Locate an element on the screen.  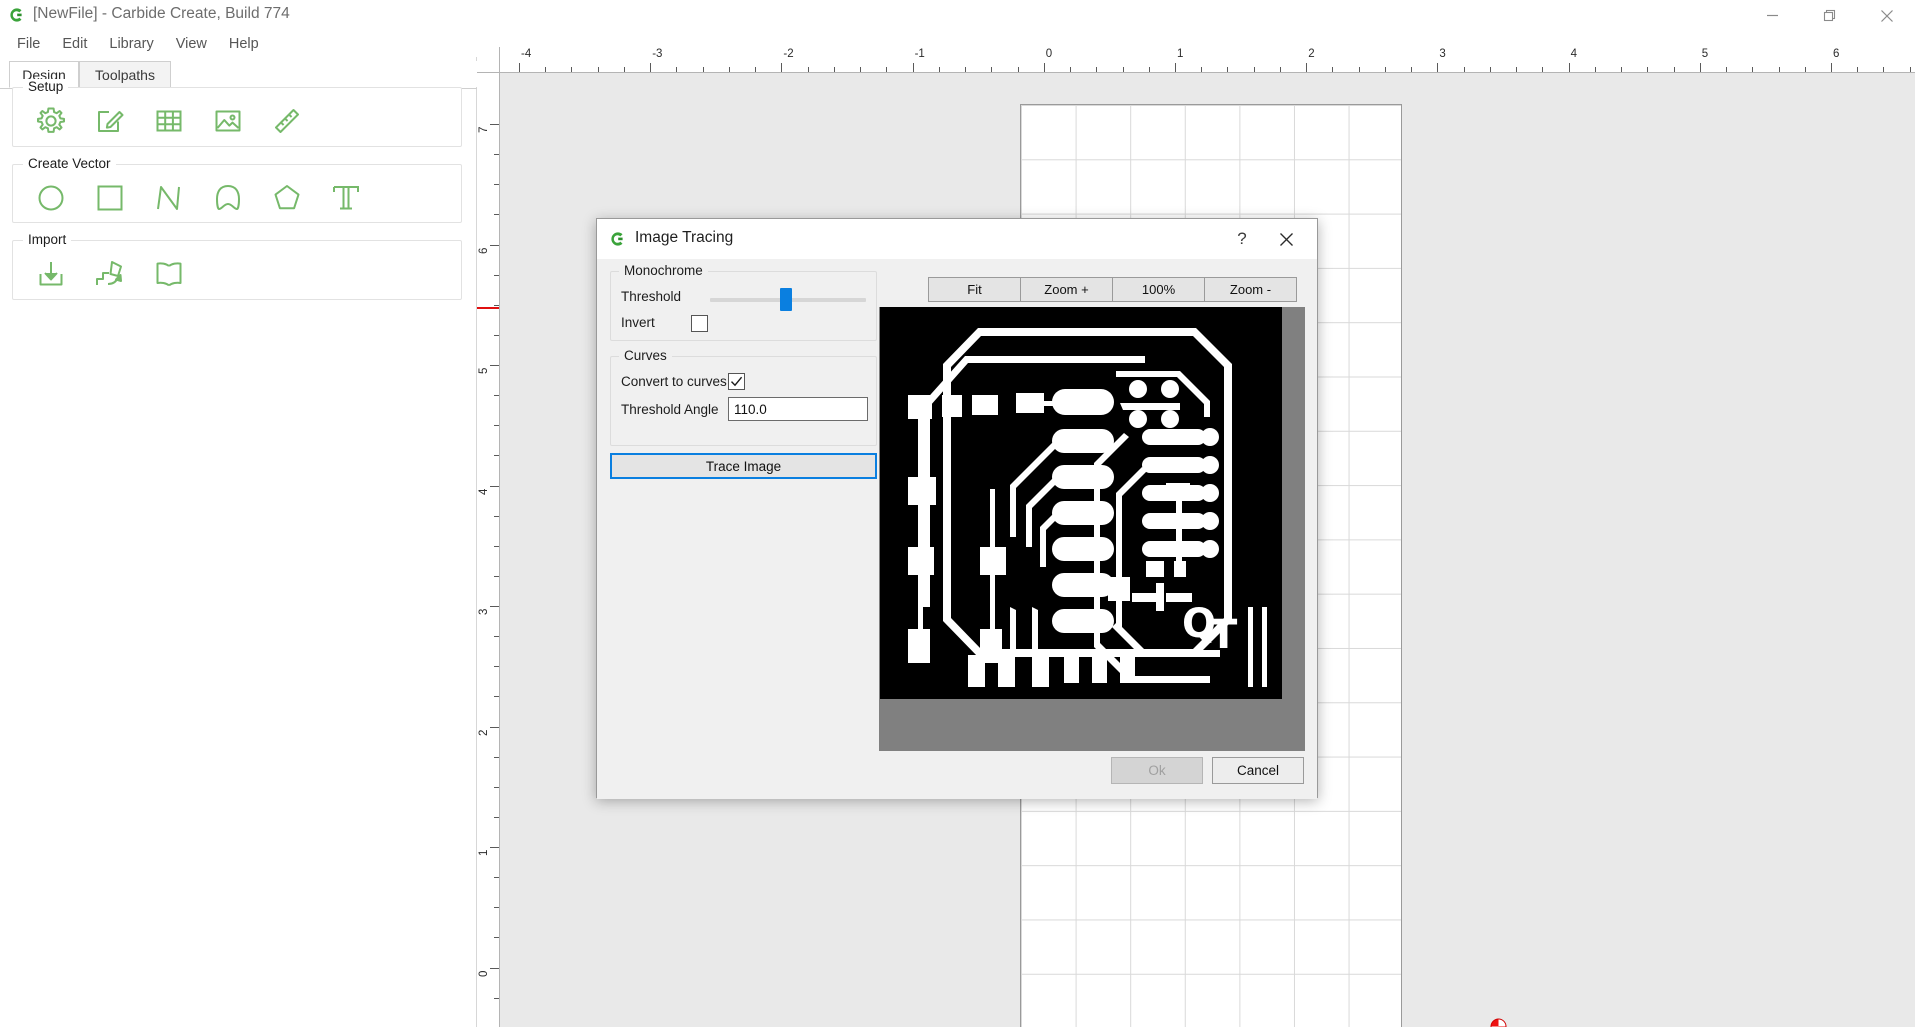
menu-file: File is located at coordinates (28, 44).